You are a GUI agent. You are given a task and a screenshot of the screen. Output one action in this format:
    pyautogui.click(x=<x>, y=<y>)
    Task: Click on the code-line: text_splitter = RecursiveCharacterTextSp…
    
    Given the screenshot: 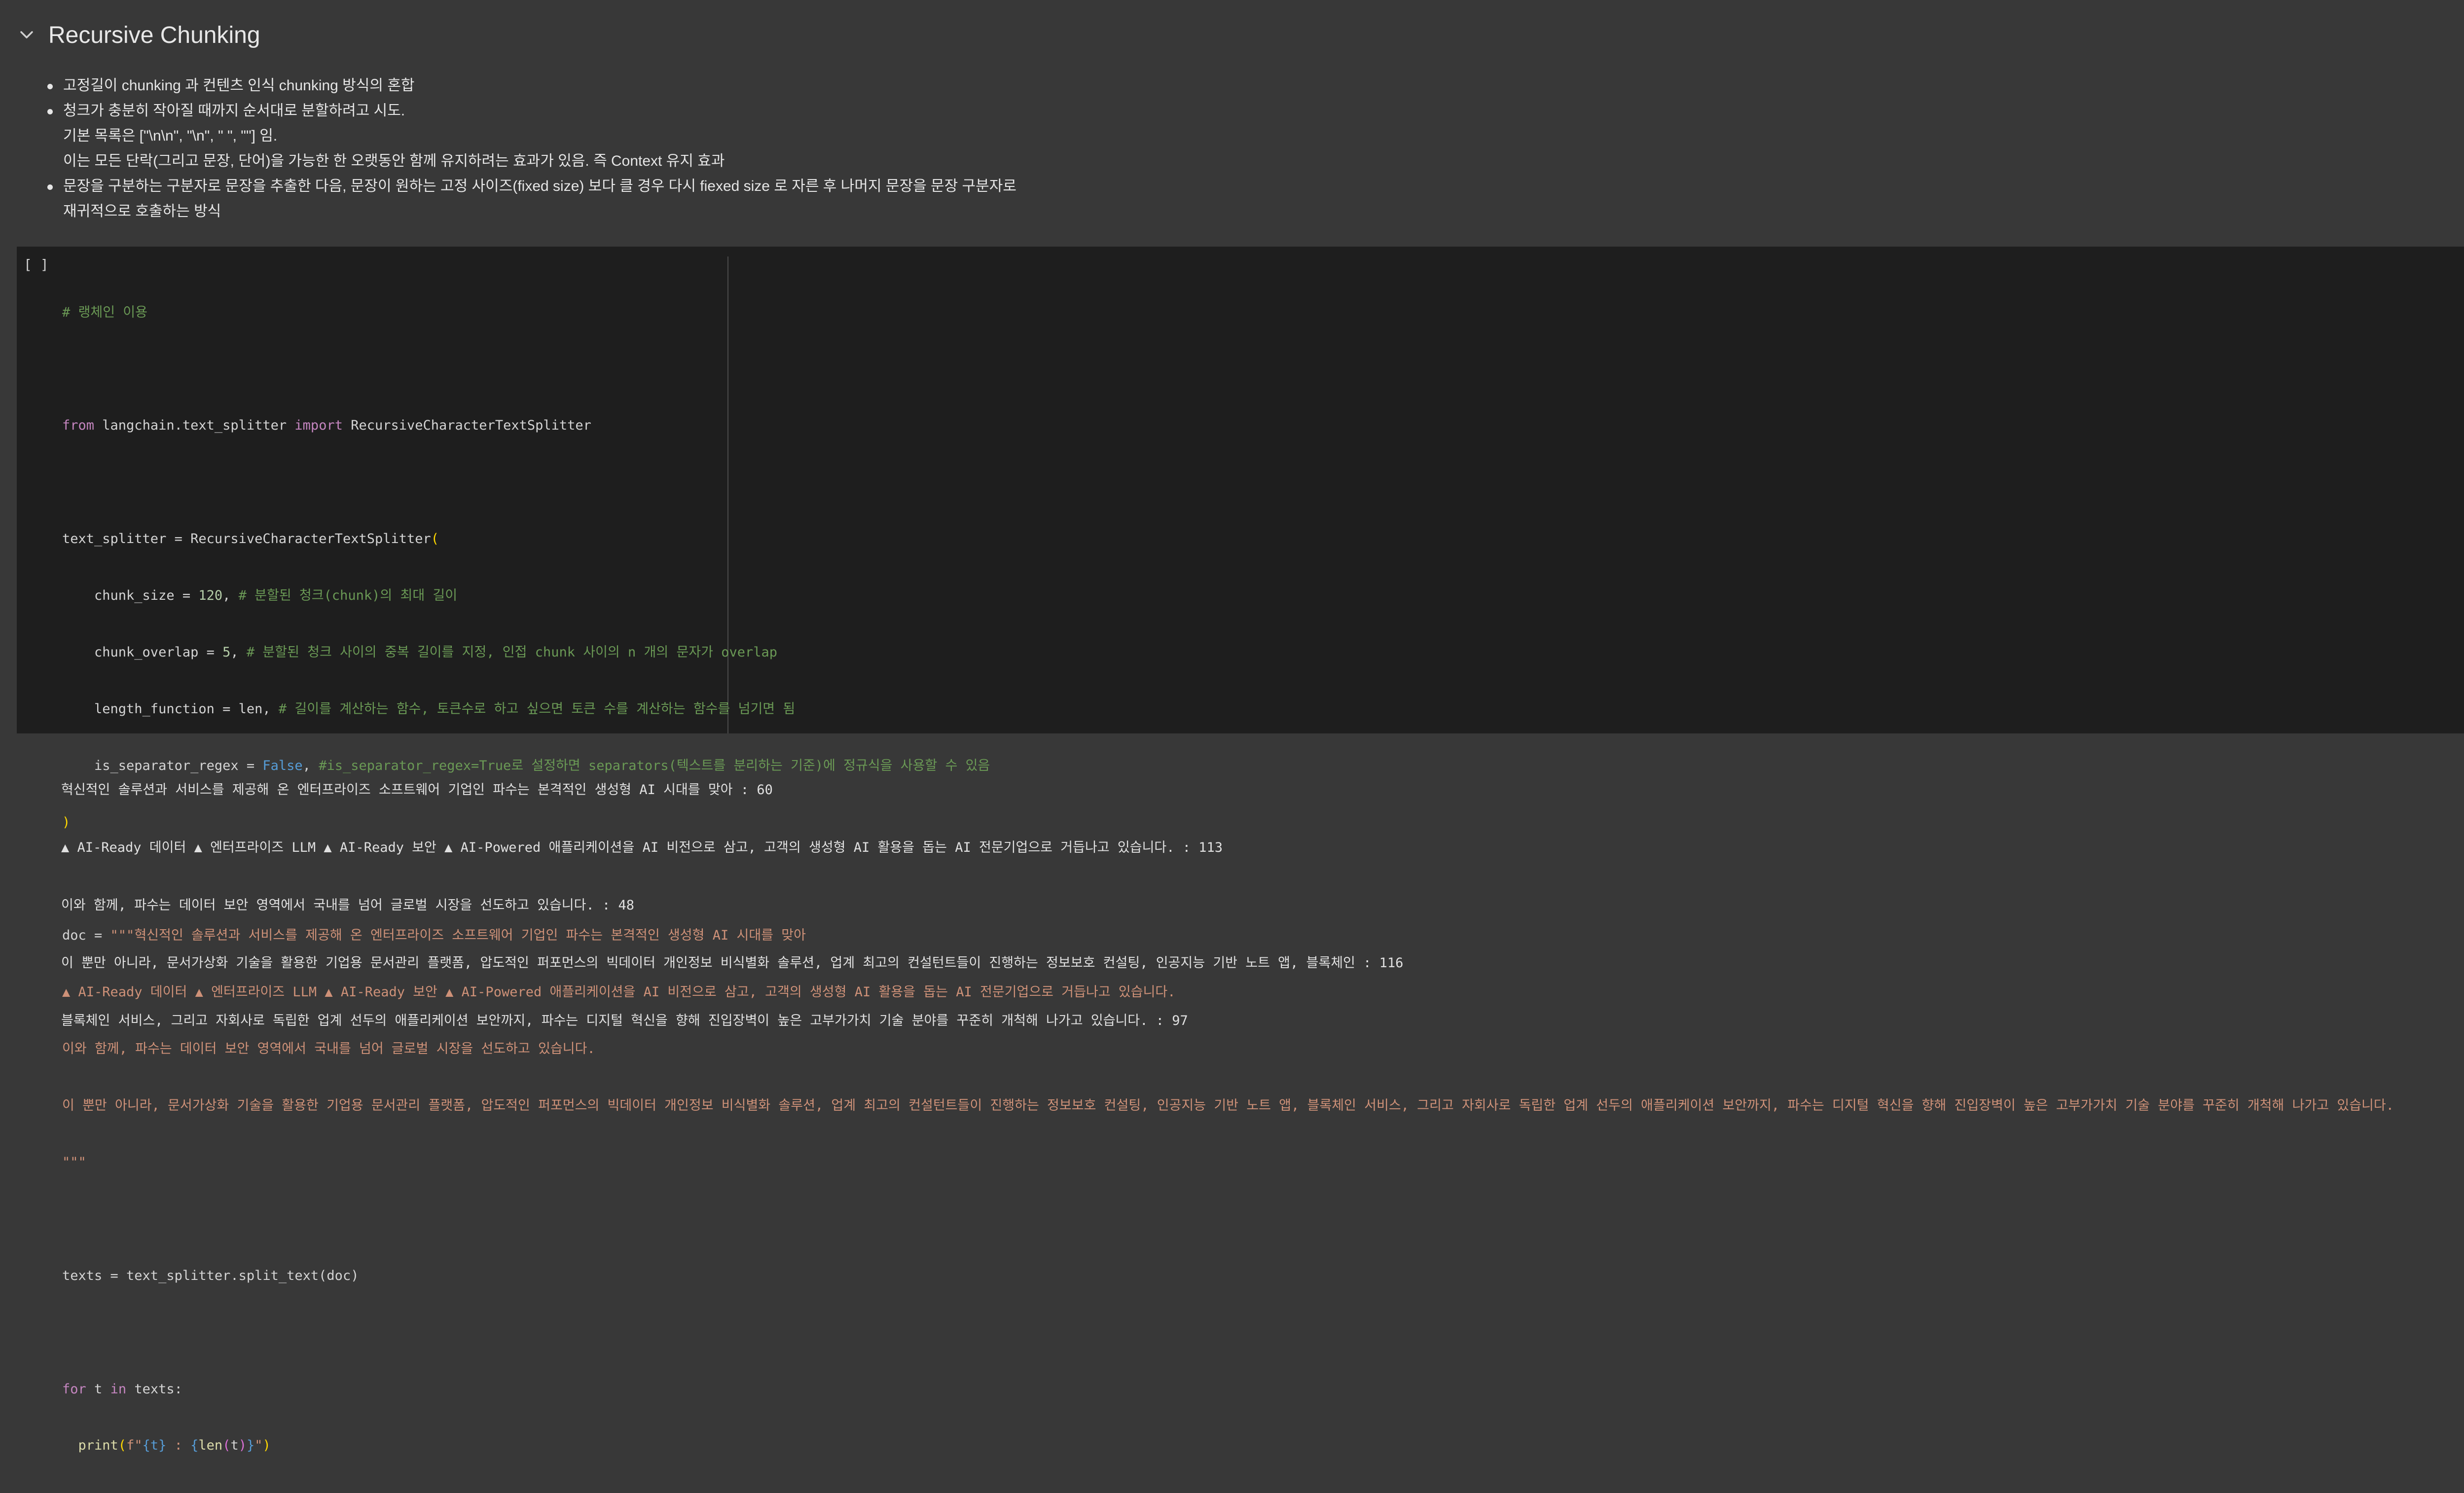 What is the action you would take?
    pyautogui.click(x=250, y=539)
    